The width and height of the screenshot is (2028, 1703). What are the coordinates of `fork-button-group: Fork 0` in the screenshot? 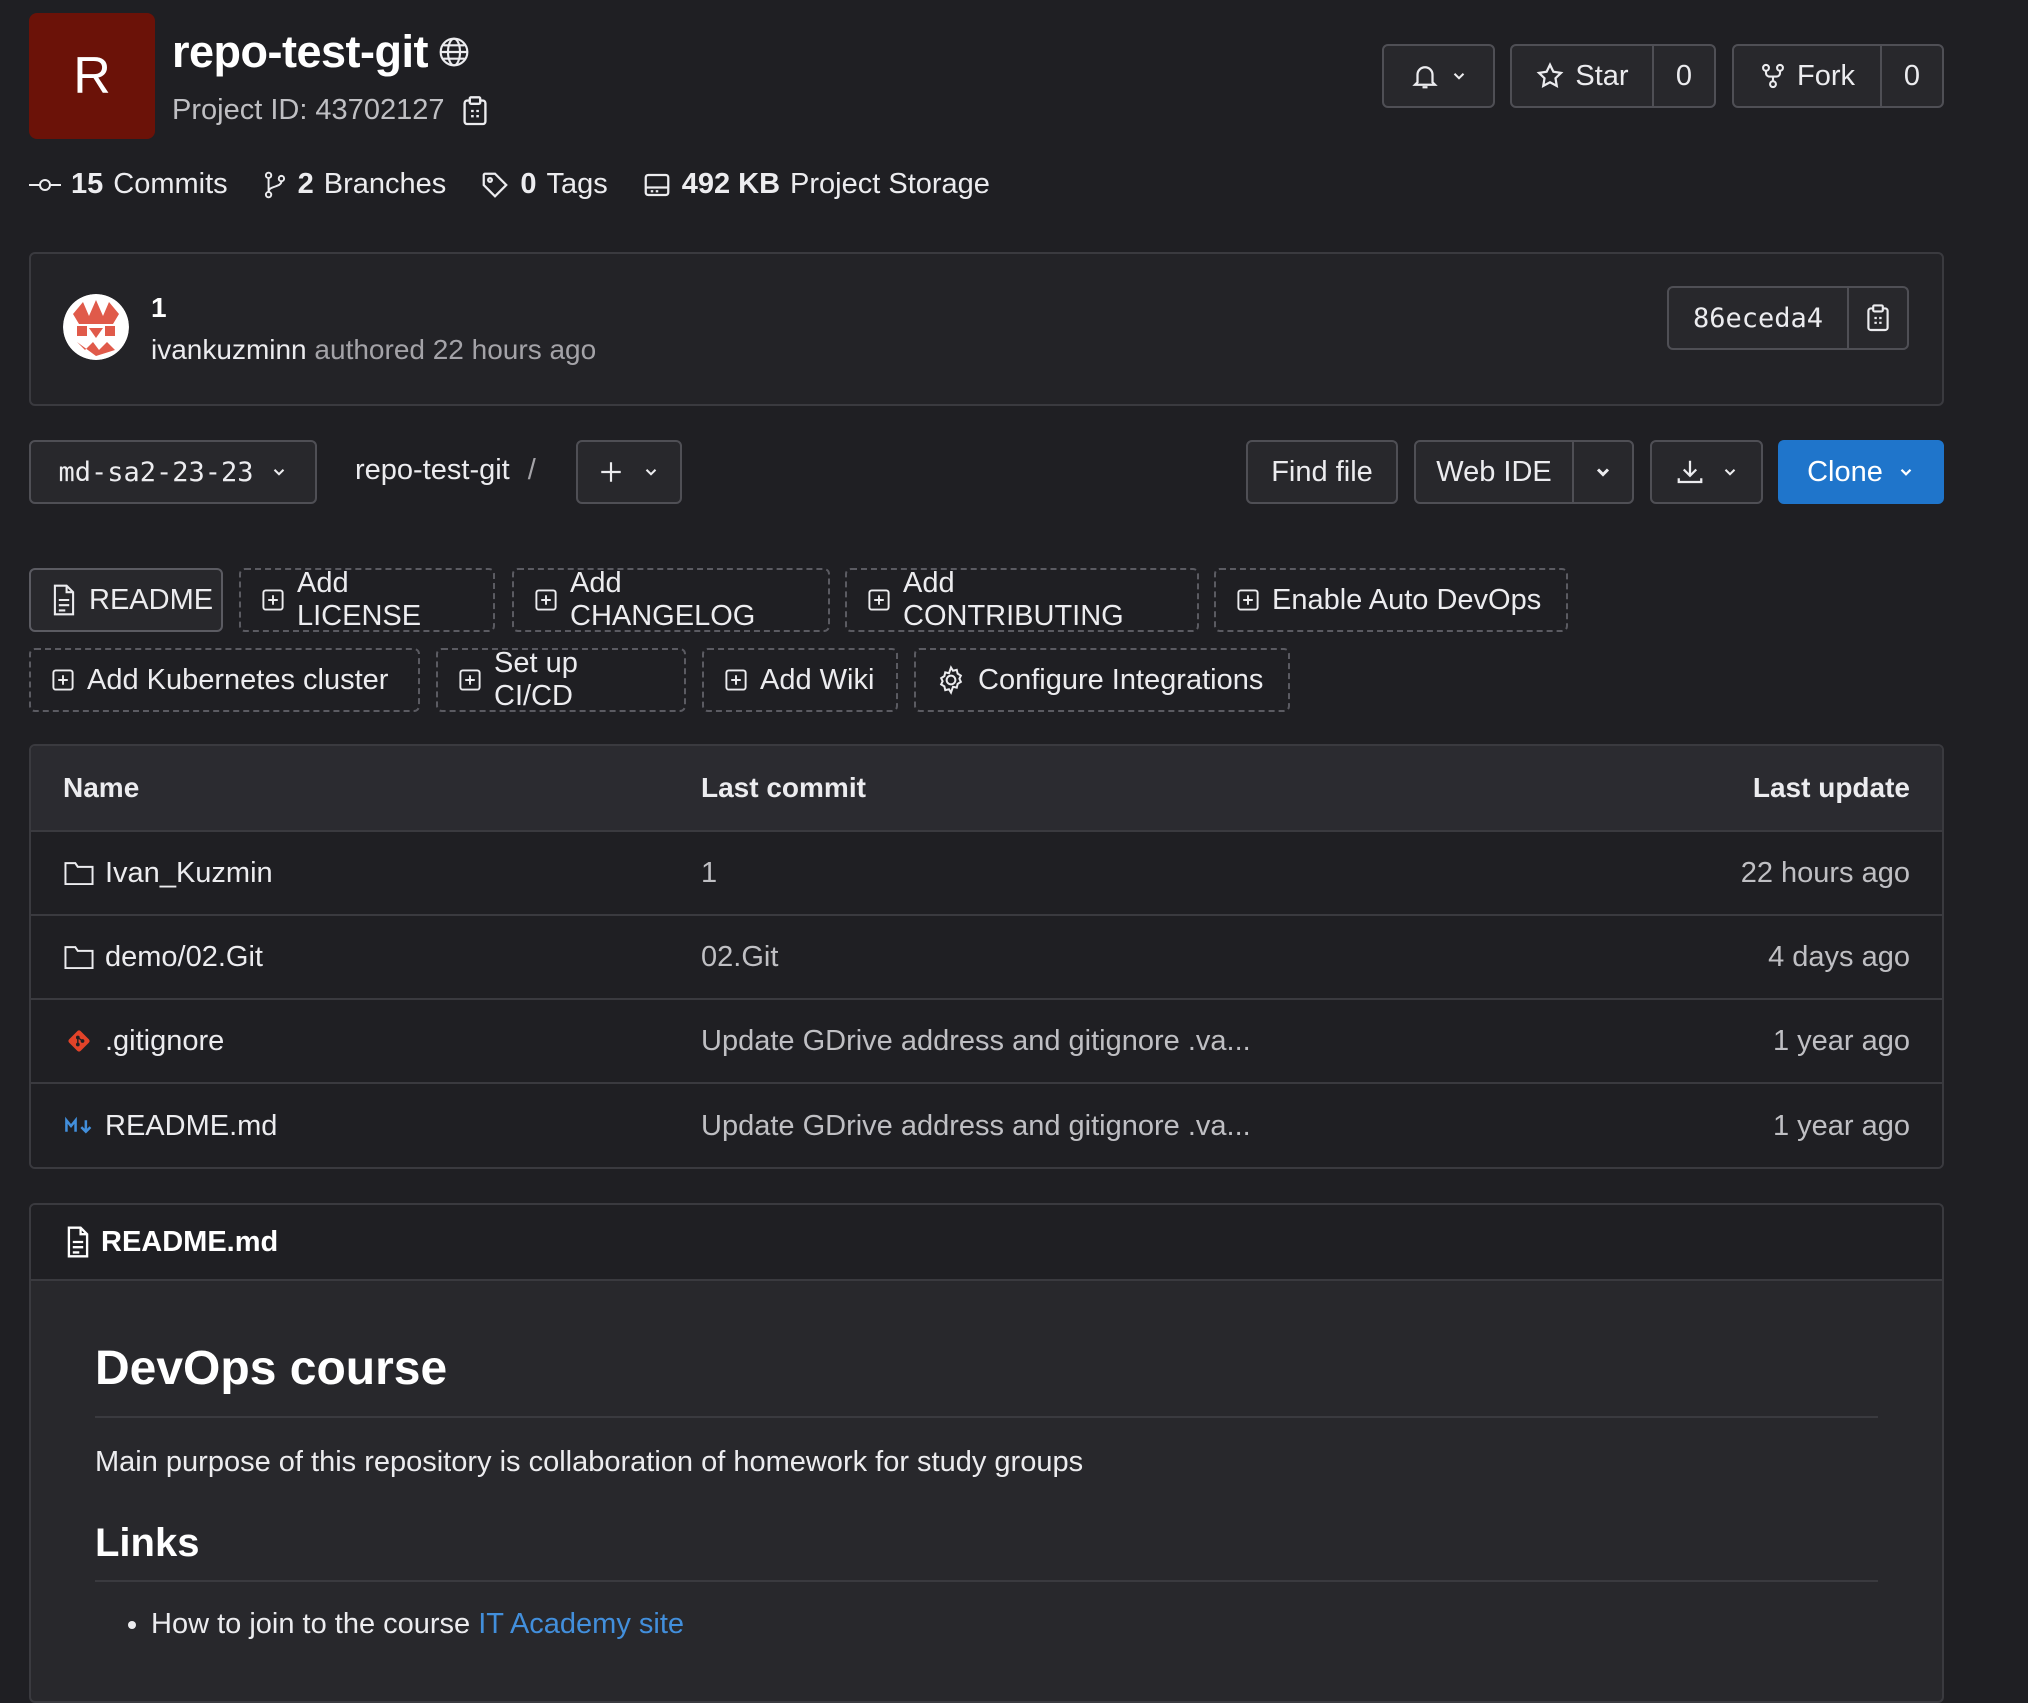 It's located at (1838, 76).